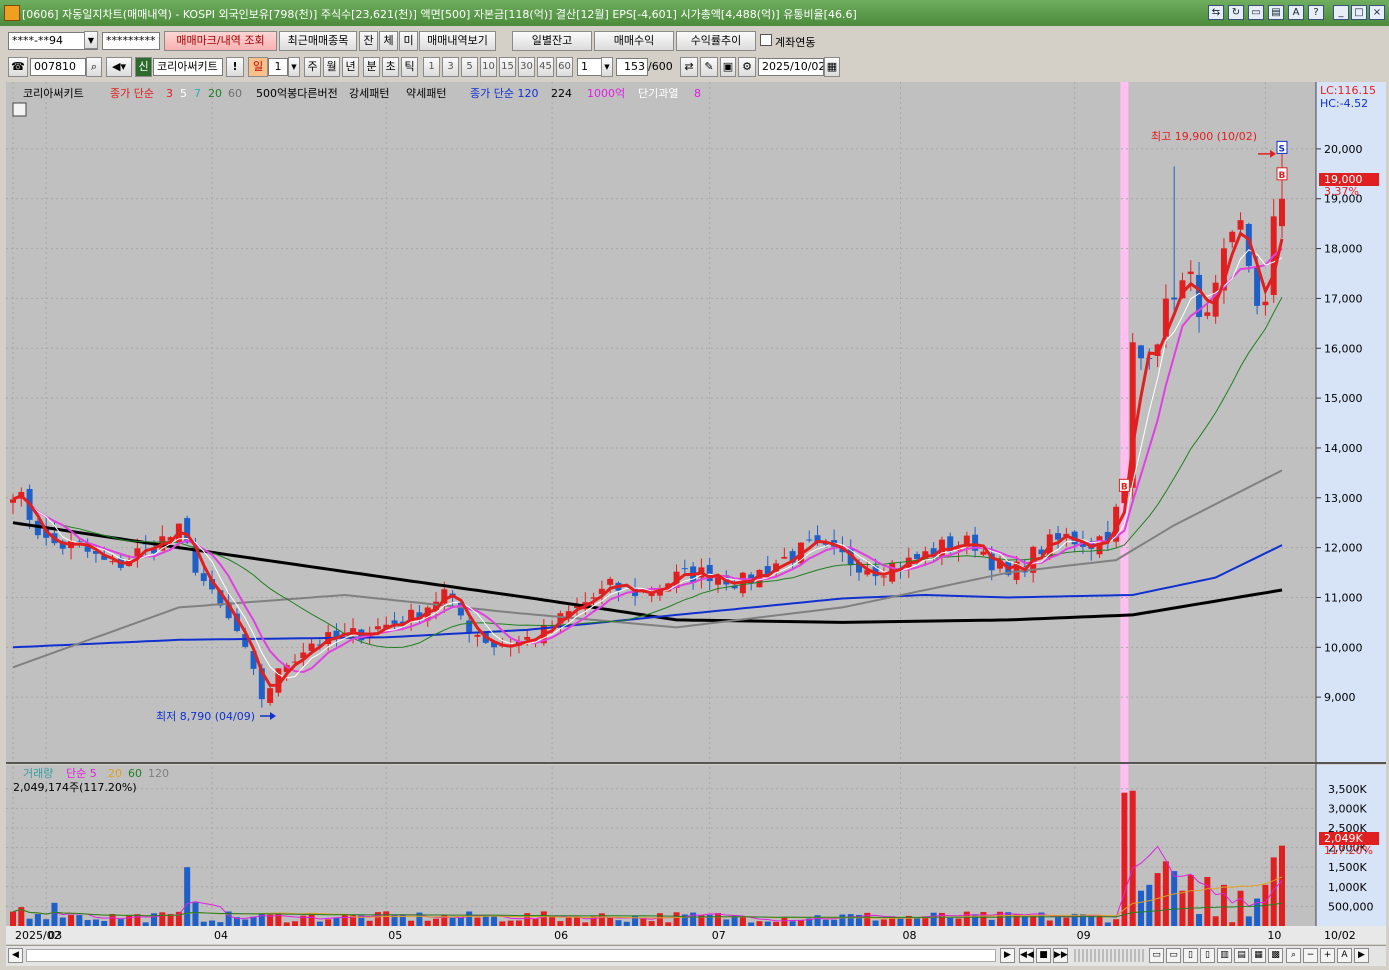 This screenshot has width=1389, height=970. Describe the element at coordinates (689, 67) in the screenshot. I see `swap-icon: ⇄` at that location.